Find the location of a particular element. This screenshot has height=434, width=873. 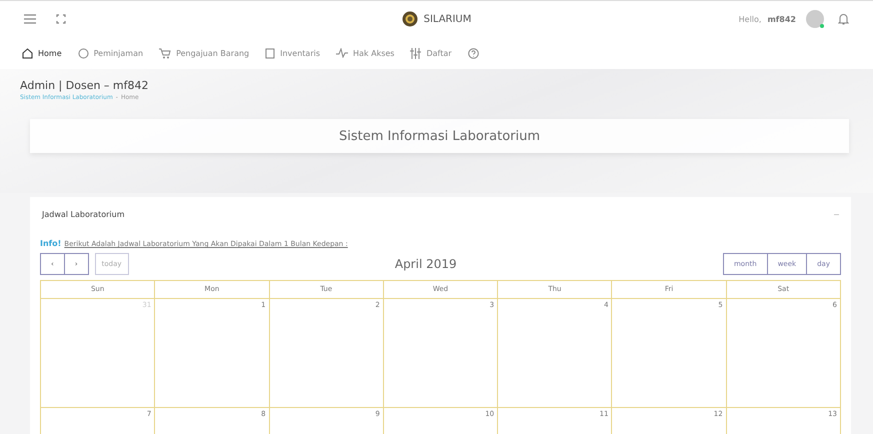

clipboard-icon is located at coordinates (270, 53).